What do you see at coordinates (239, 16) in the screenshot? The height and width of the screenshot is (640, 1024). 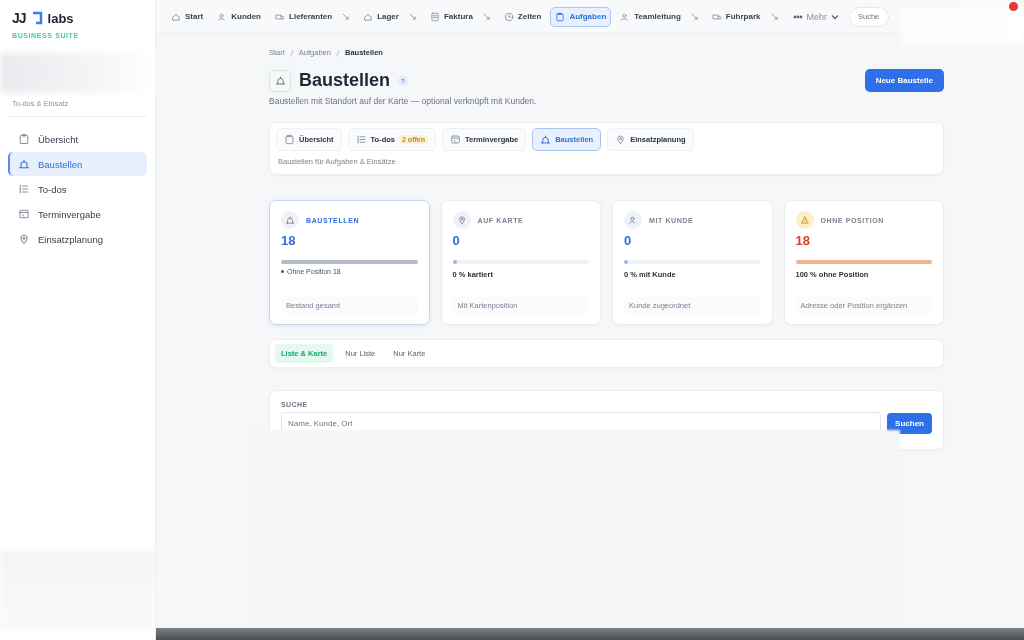 I see `nav-tab: Kunden` at bounding box center [239, 16].